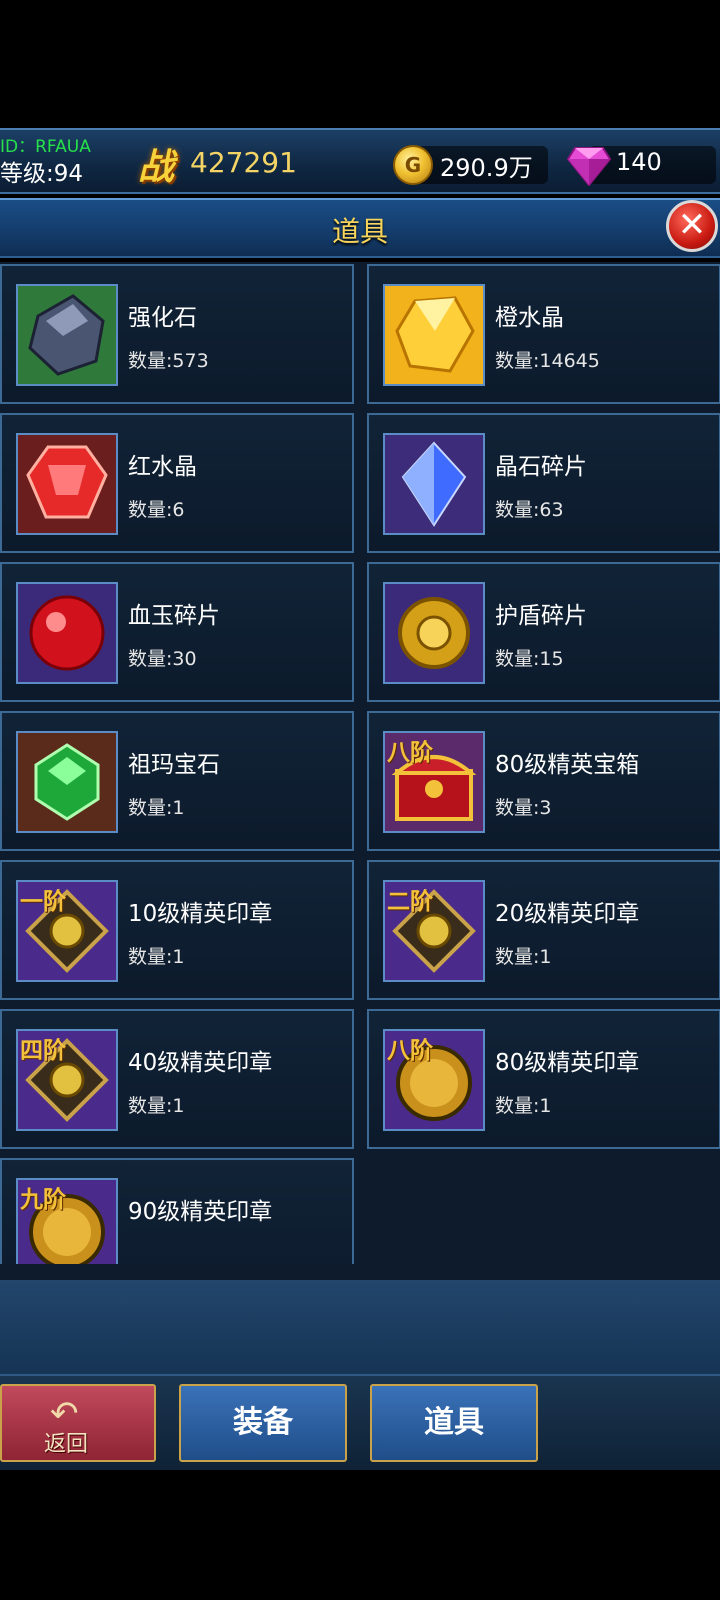 The image size is (720, 1600). What do you see at coordinates (523, 808) in the screenshot?
I see `item-count: 数量:3` at bounding box center [523, 808].